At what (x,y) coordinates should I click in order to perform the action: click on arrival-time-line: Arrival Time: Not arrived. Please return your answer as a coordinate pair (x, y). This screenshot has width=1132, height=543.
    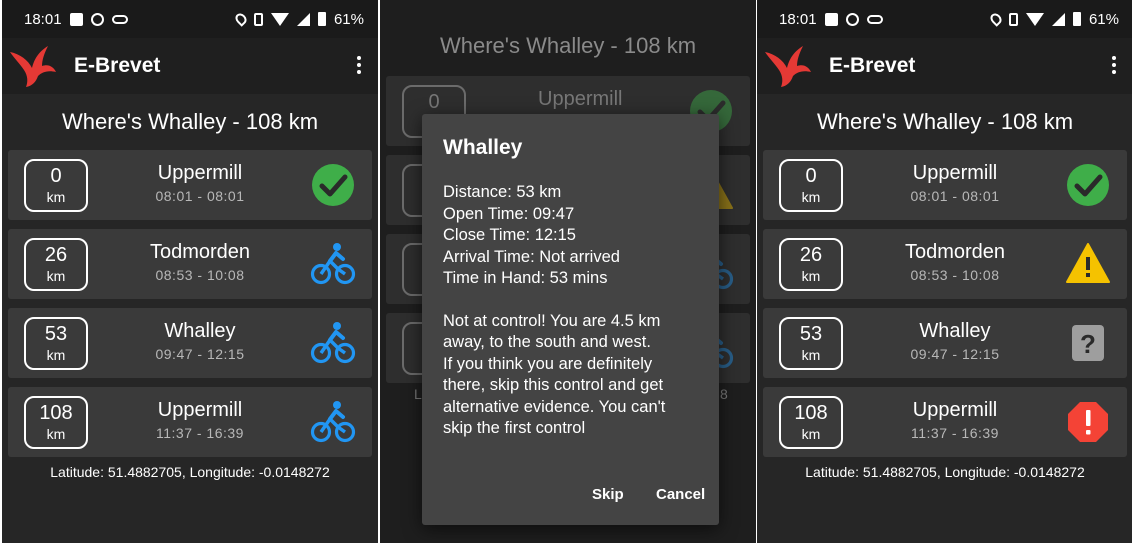
    Looking at the image, I should click on (531, 256).